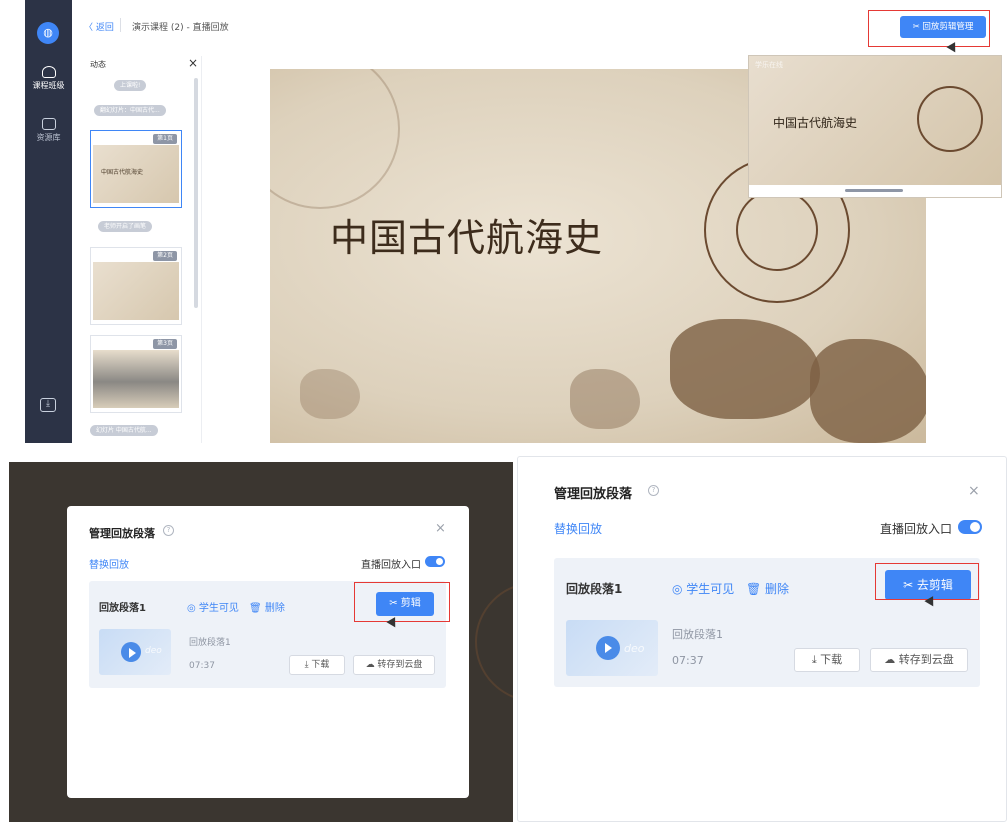 The height and width of the screenshot is (822, 1007). Describe the element at coordinates (48, 221) in the screenshot. I see `left-sidebar: ◍ 课程班级 资源库 ⤓` at that location.